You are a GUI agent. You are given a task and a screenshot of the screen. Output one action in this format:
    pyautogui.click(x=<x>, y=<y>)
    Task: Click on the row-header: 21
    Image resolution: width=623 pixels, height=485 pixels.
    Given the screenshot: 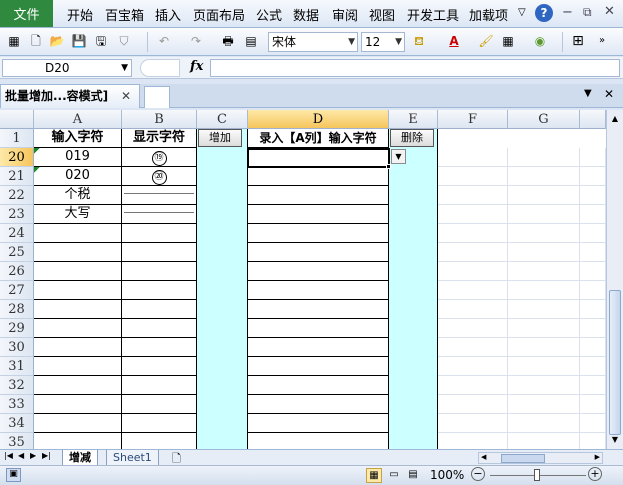 What is the action you would take?
    pyautogui.click(x=17, y=176)
    